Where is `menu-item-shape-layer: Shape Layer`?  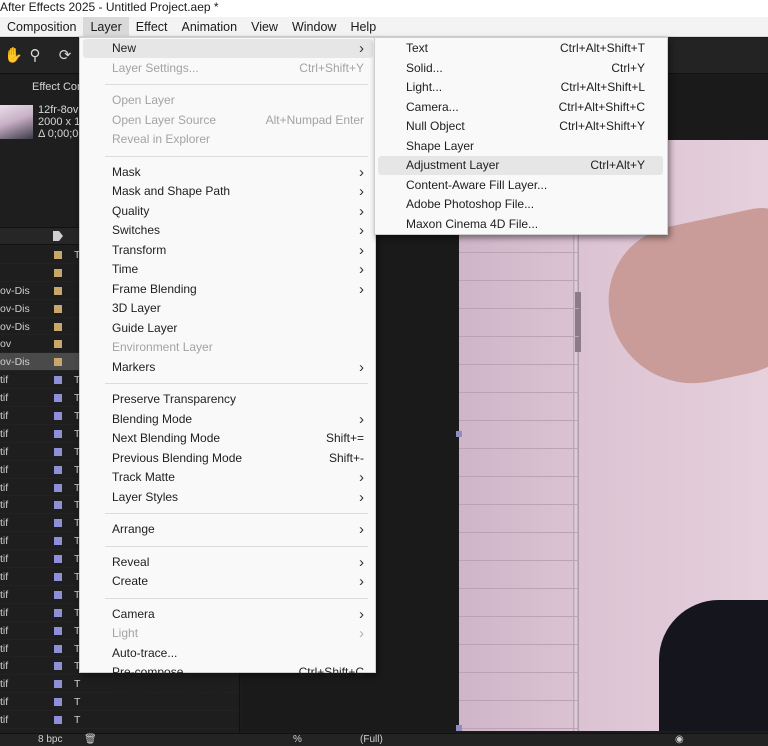 menu-item-shape-layer: Shape Layer is located at coordinates (525, 147).